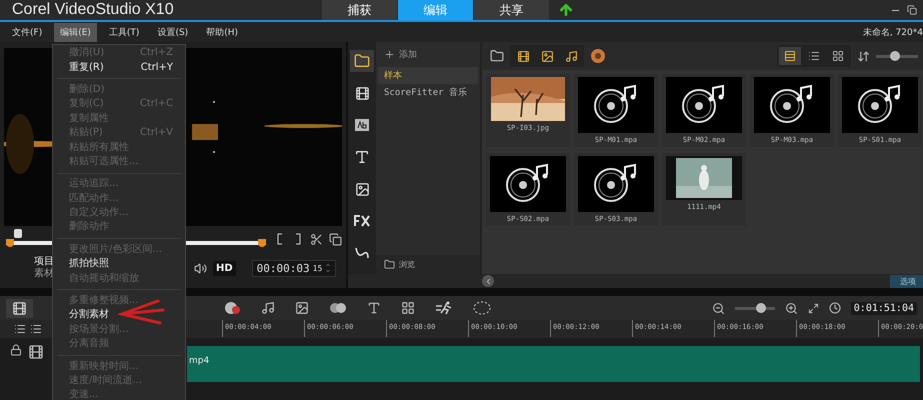 The height and width of the screenshot is (400, 923). What do you see at coordinates (93, 10) in the screenshot?
I see `app-logo: Corel VideoStudio X10` at bounding box center [93, 10].